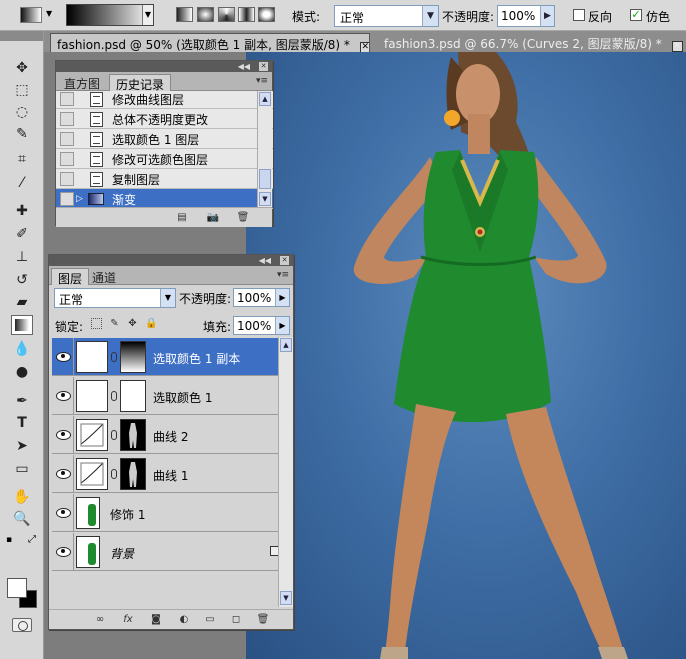 The image size is (686, 659). Describe the element at coordinates (22, 401) in the screenshot. I see `pen-tool-icon: ✒` at that location.